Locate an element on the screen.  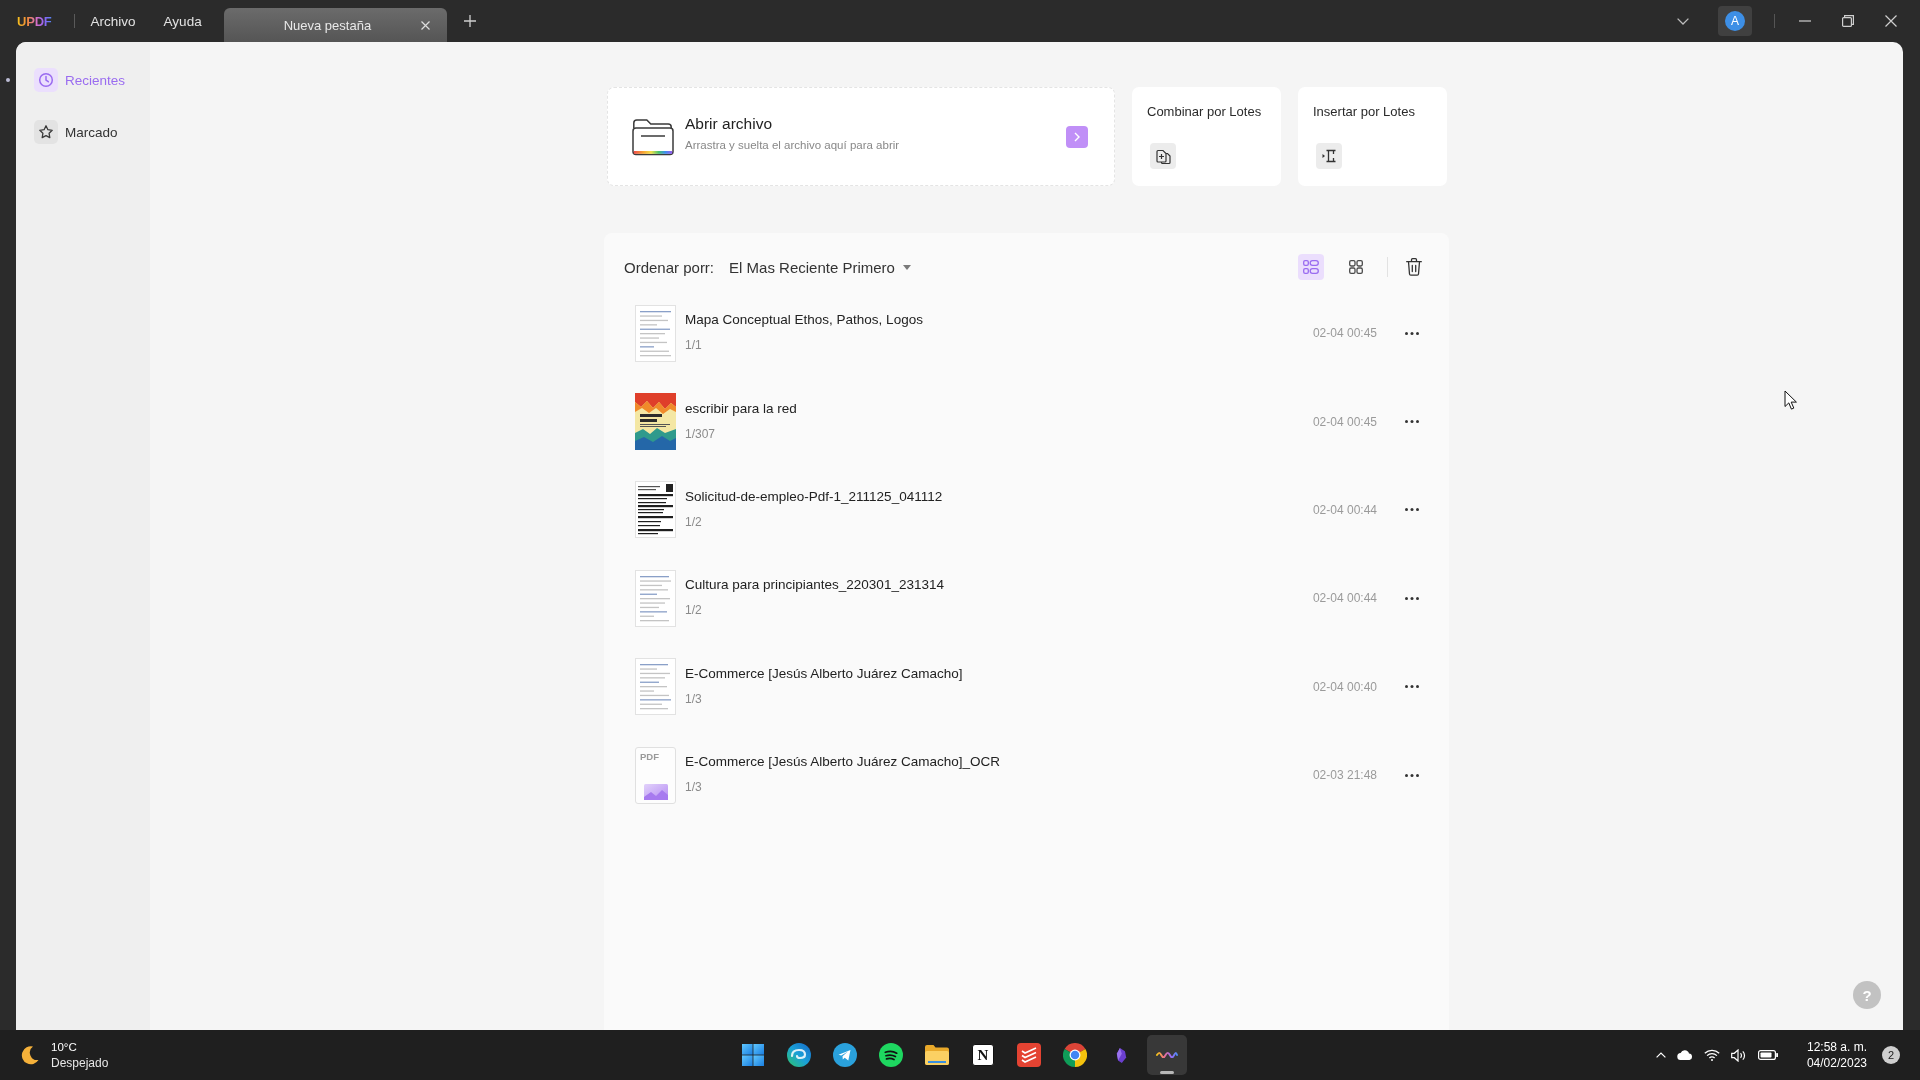
card-title: Insertar por Lotes is located at coordinates (1364, 112).